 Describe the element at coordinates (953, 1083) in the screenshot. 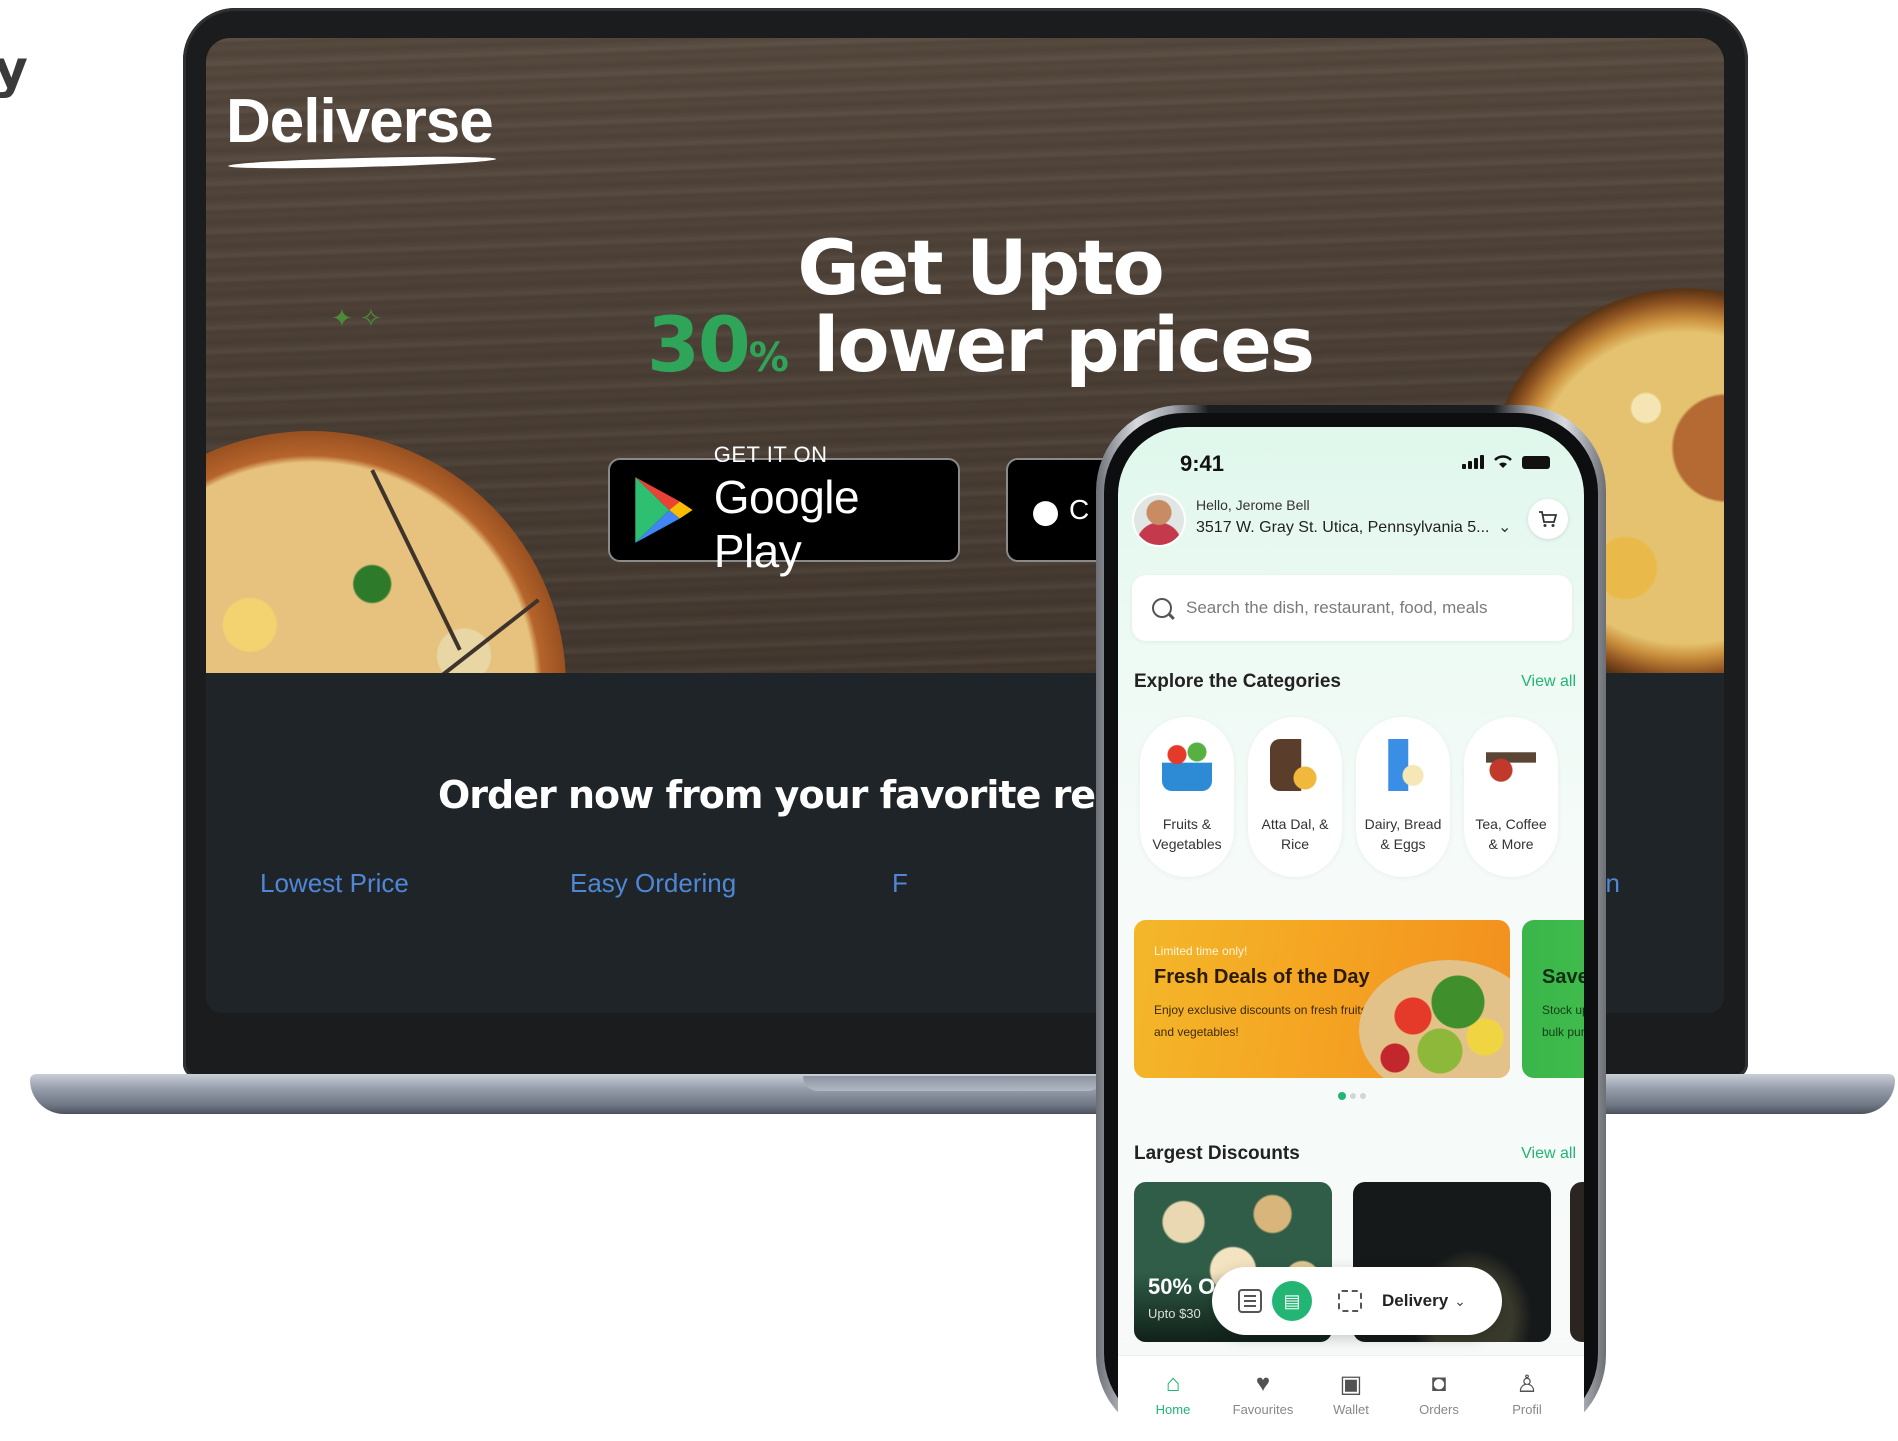

I see `laptop-trackpad-notch` at that location.